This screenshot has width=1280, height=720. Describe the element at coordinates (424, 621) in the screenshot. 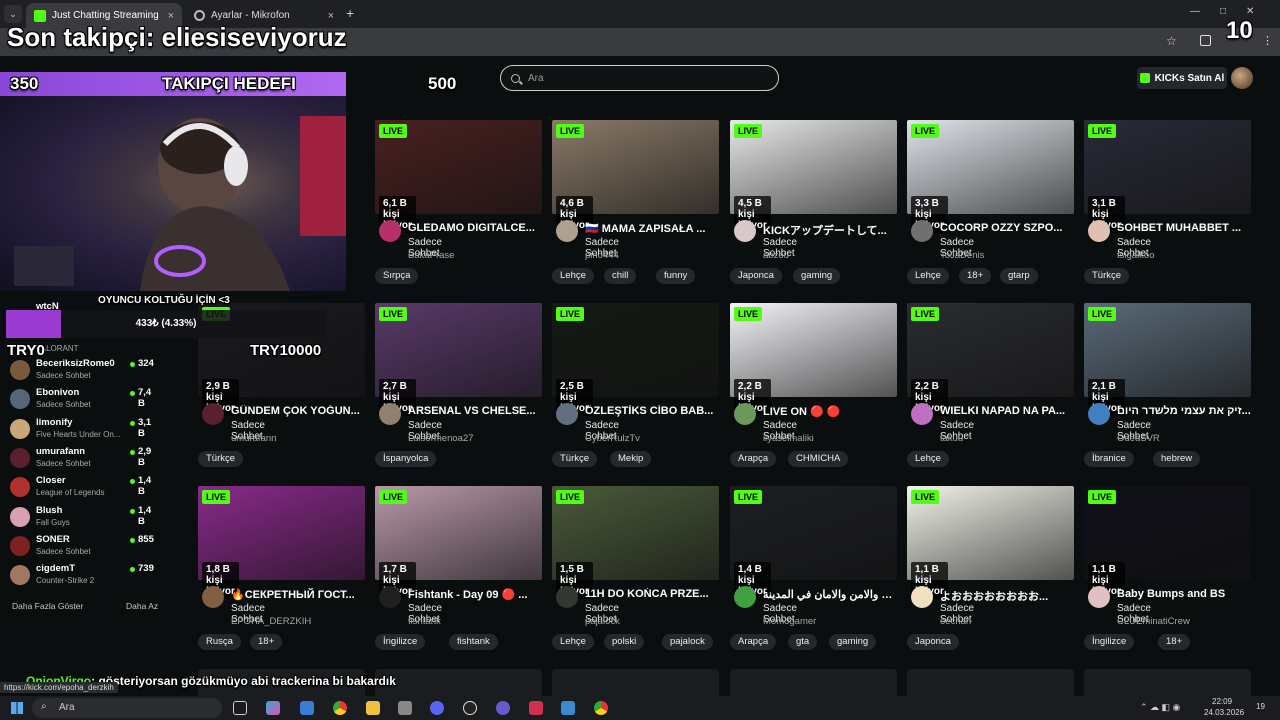

I see `channel-name: fishtank` at that location.